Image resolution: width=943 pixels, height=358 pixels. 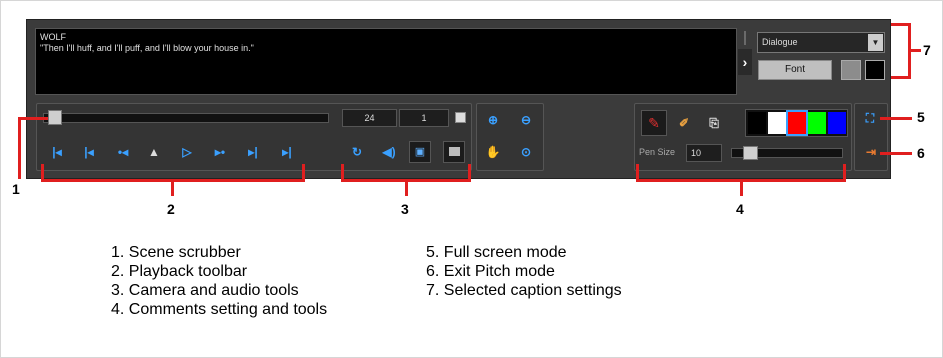 I want to click on safe-area-button, so click(x=454, y=152).